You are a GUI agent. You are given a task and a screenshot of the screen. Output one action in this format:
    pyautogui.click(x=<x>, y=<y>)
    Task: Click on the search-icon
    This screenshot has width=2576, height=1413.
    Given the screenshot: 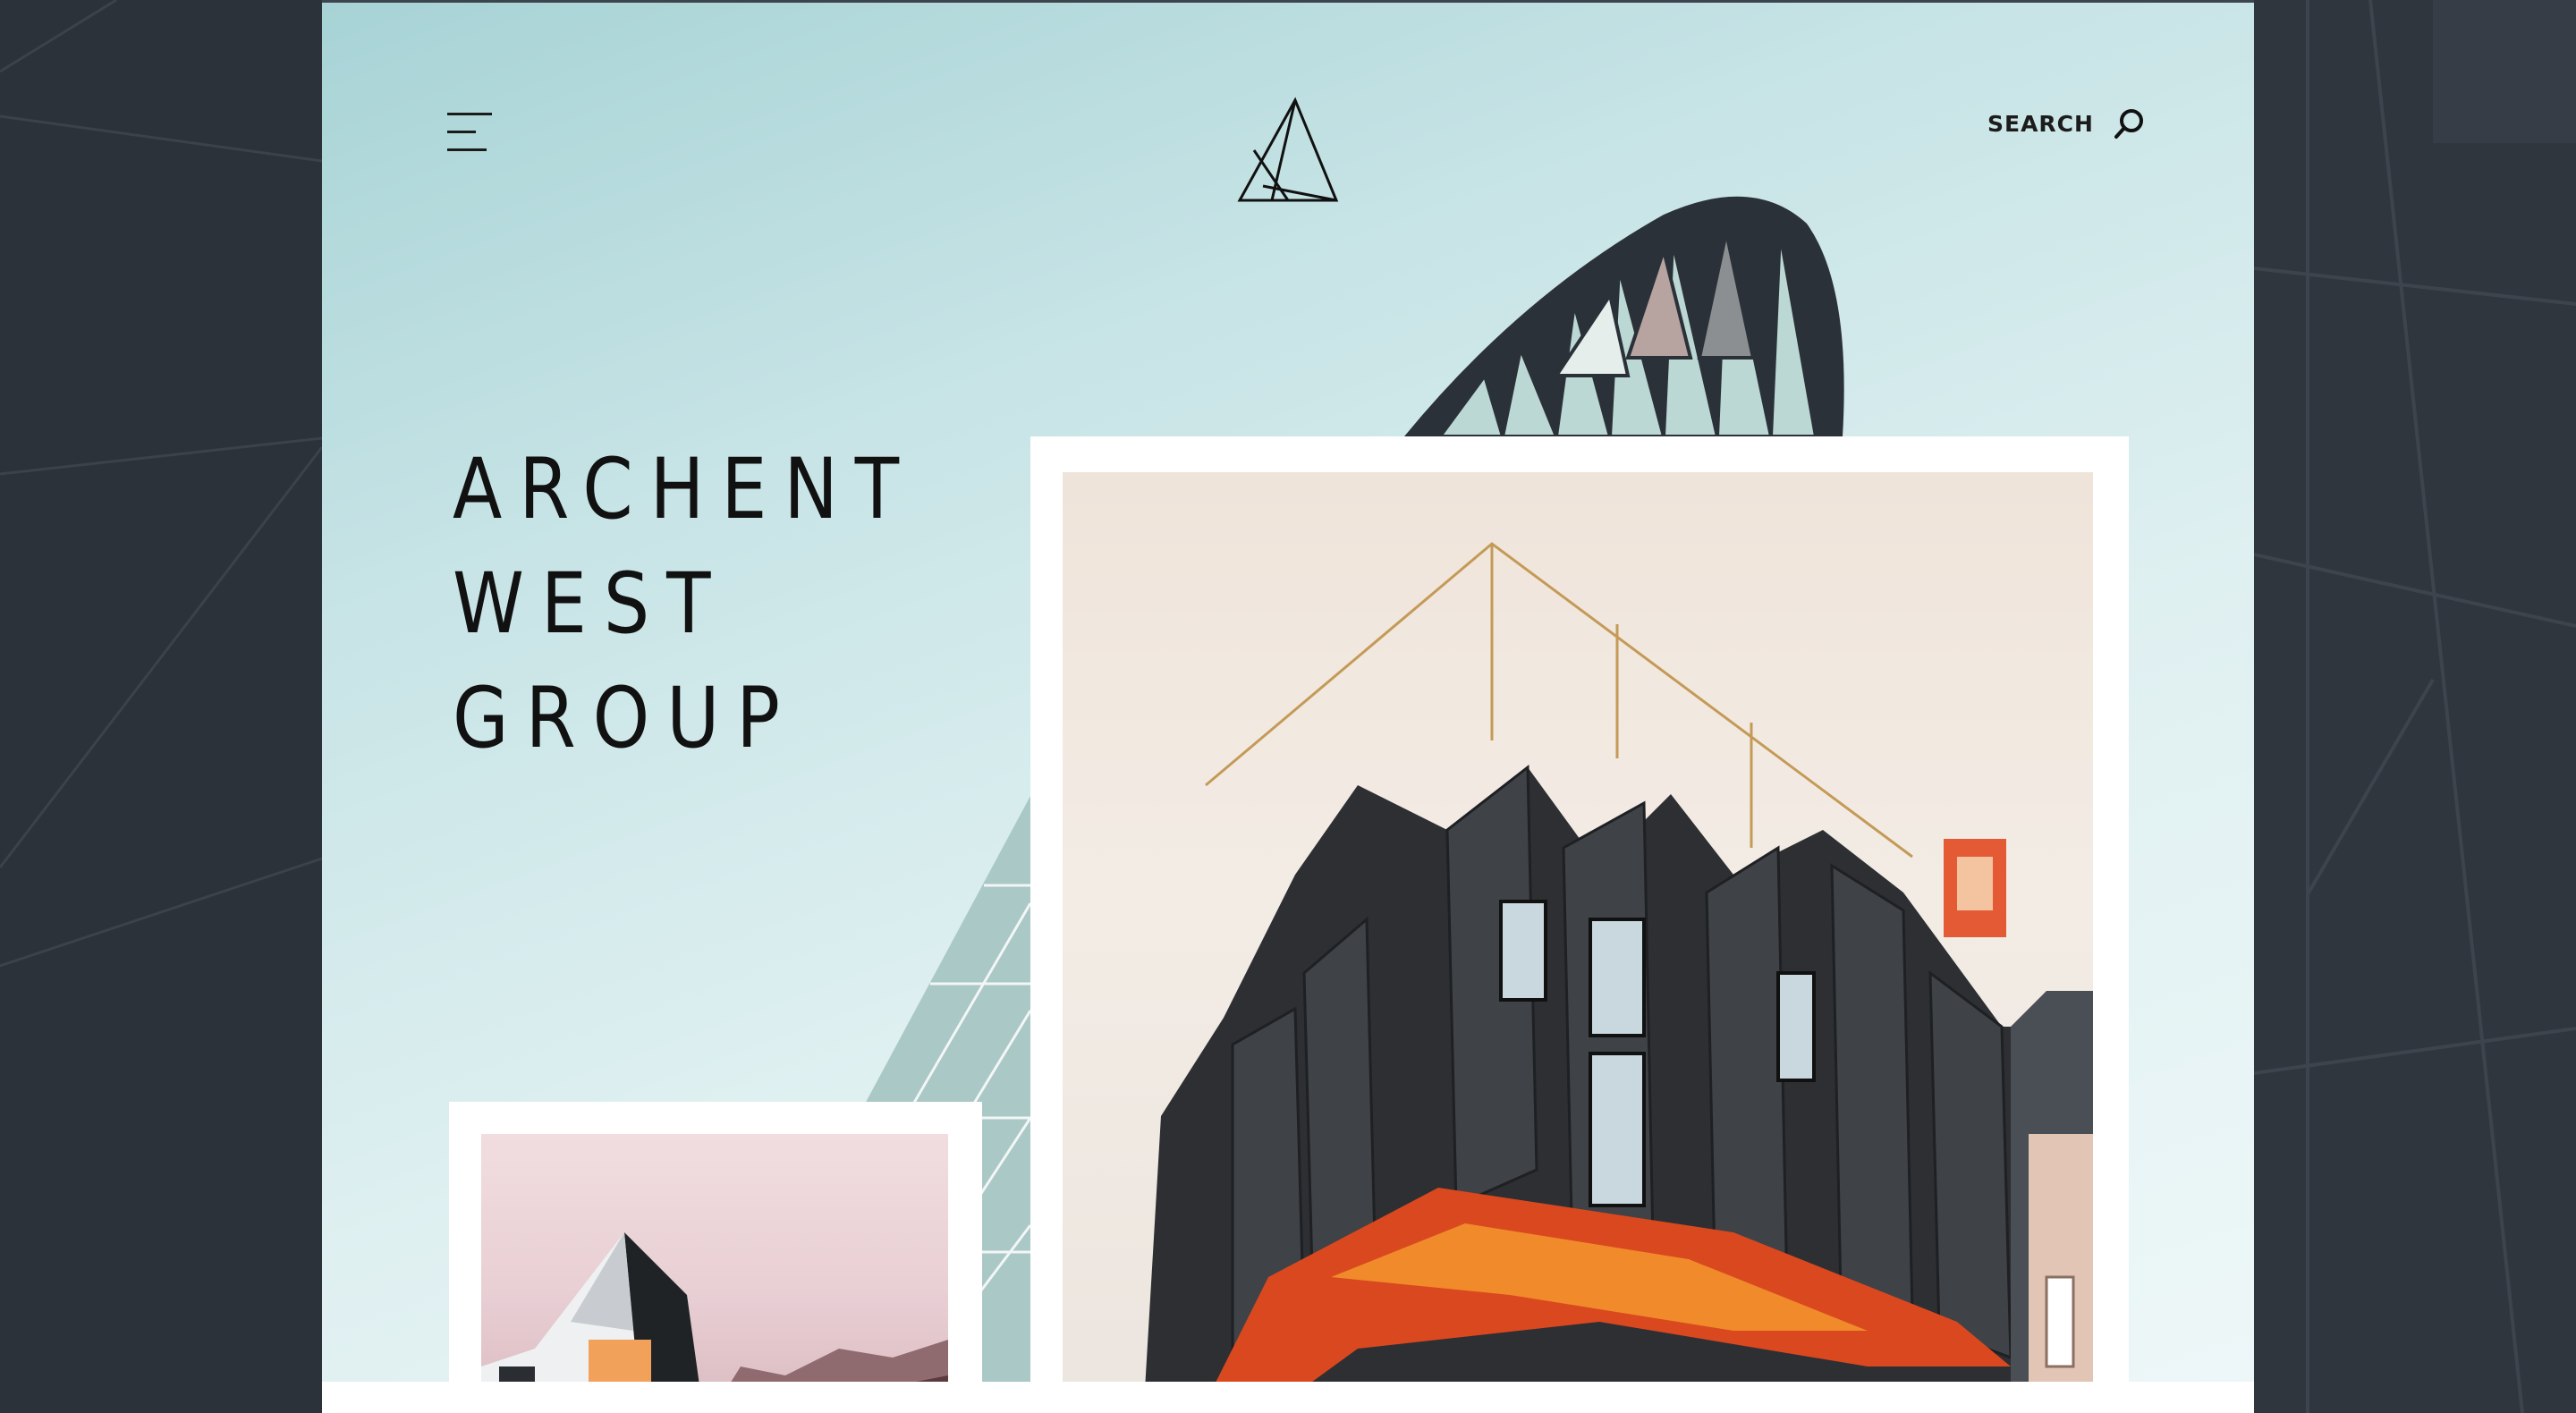 What is the action you would take?
    pyautogui.click(x=2128, y=124)
    